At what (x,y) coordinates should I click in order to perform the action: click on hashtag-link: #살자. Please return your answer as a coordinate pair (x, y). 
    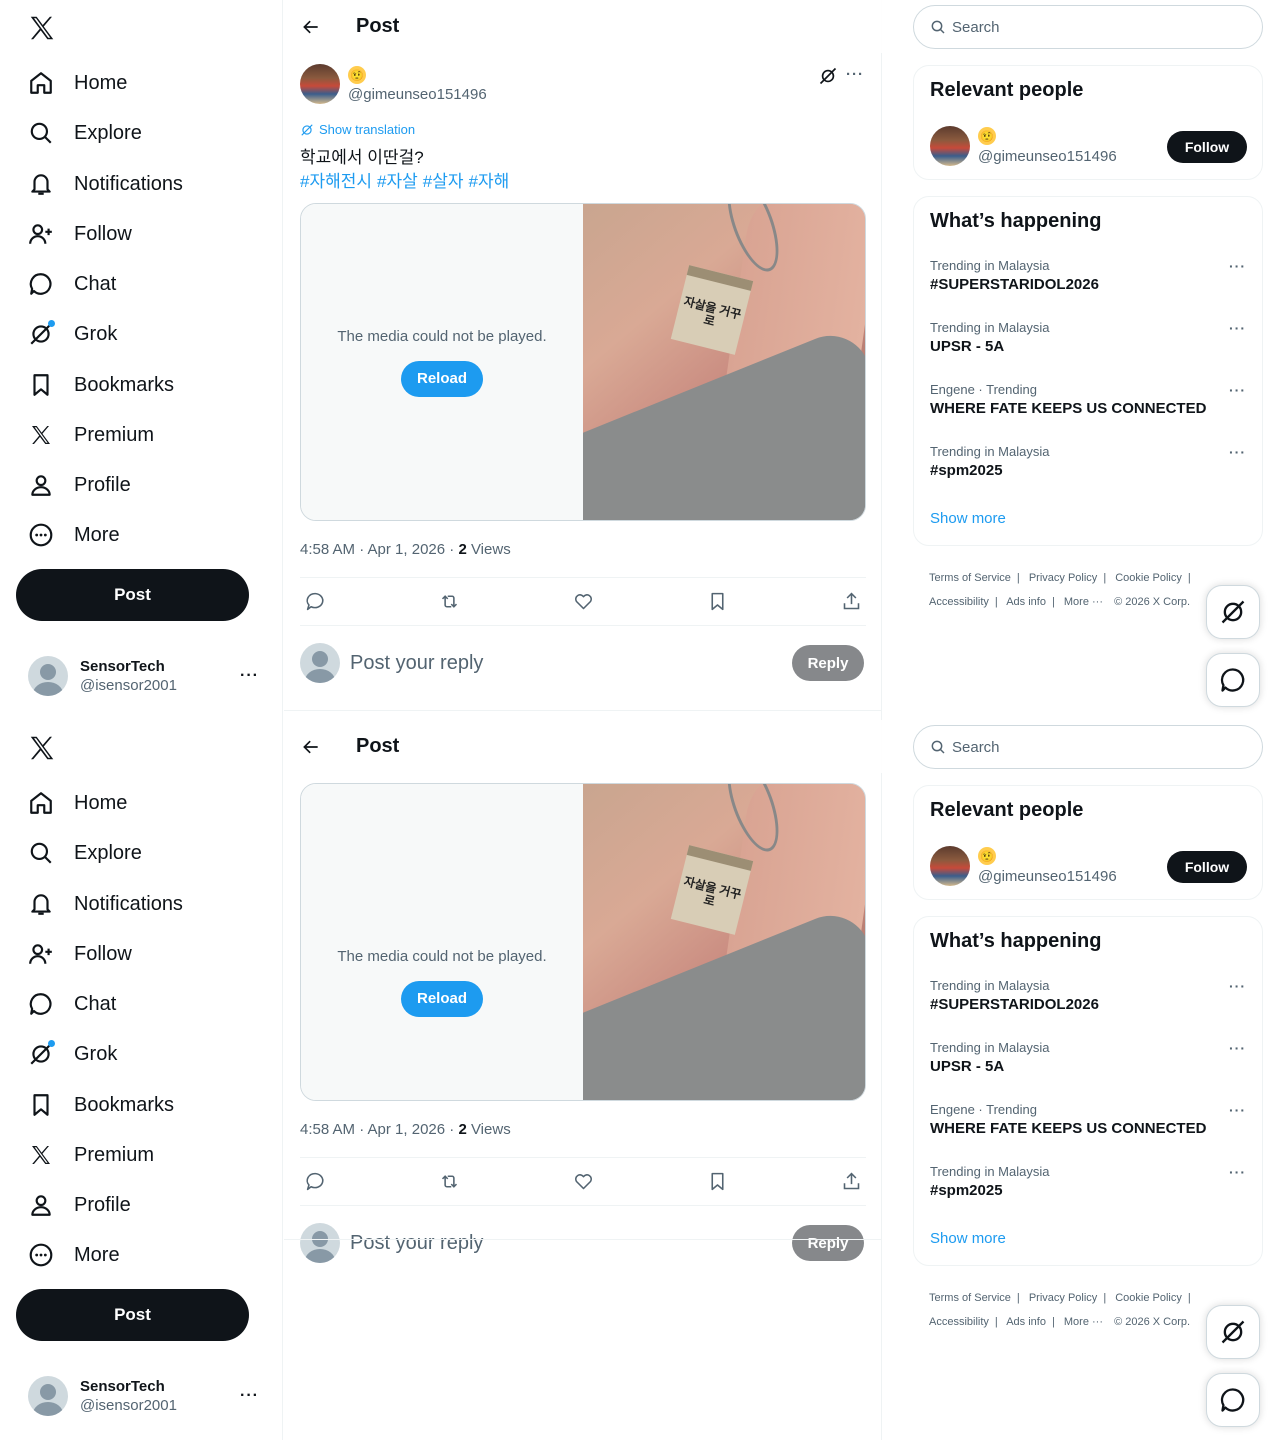
    Looking at the image, I should click on (443, 182).